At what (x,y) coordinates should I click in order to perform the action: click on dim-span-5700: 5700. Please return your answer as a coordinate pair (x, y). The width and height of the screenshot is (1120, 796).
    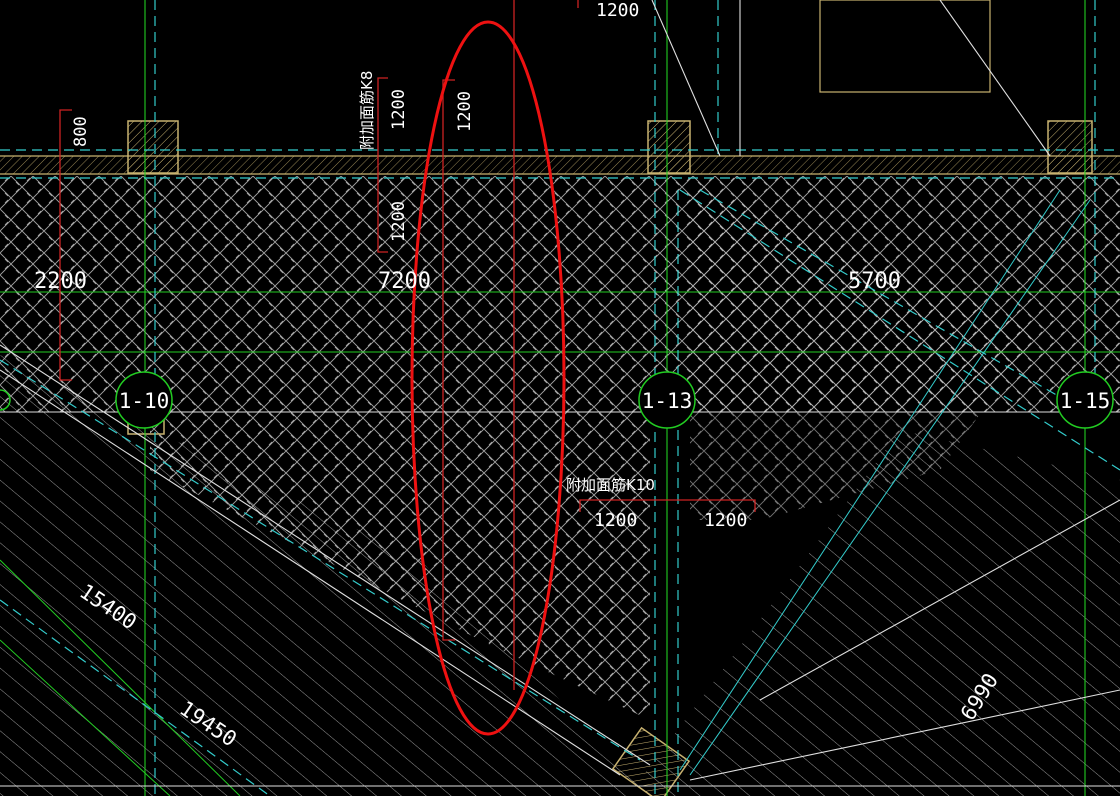
    Looking at the image, I should click on (874, 281).